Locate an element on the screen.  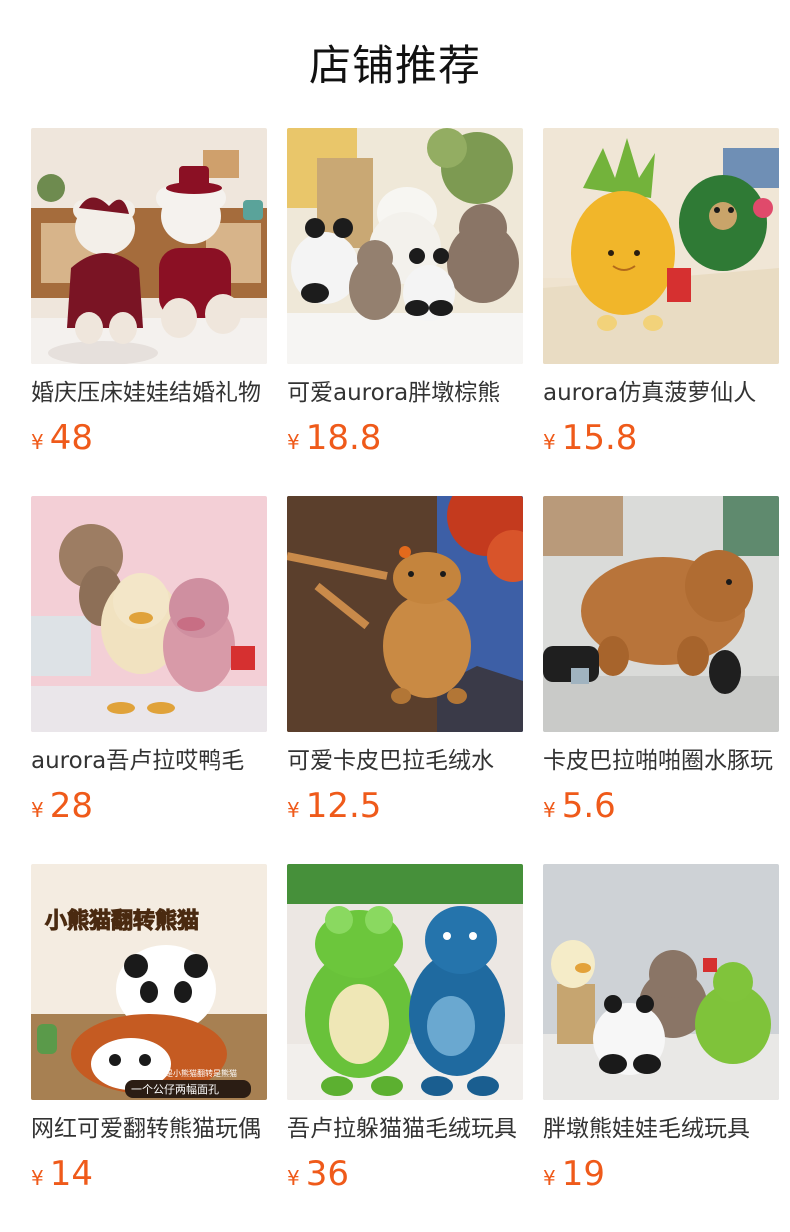
product-title: 网红可爱翻转熊猫玩偶 is located at coordinates (146, 1129).